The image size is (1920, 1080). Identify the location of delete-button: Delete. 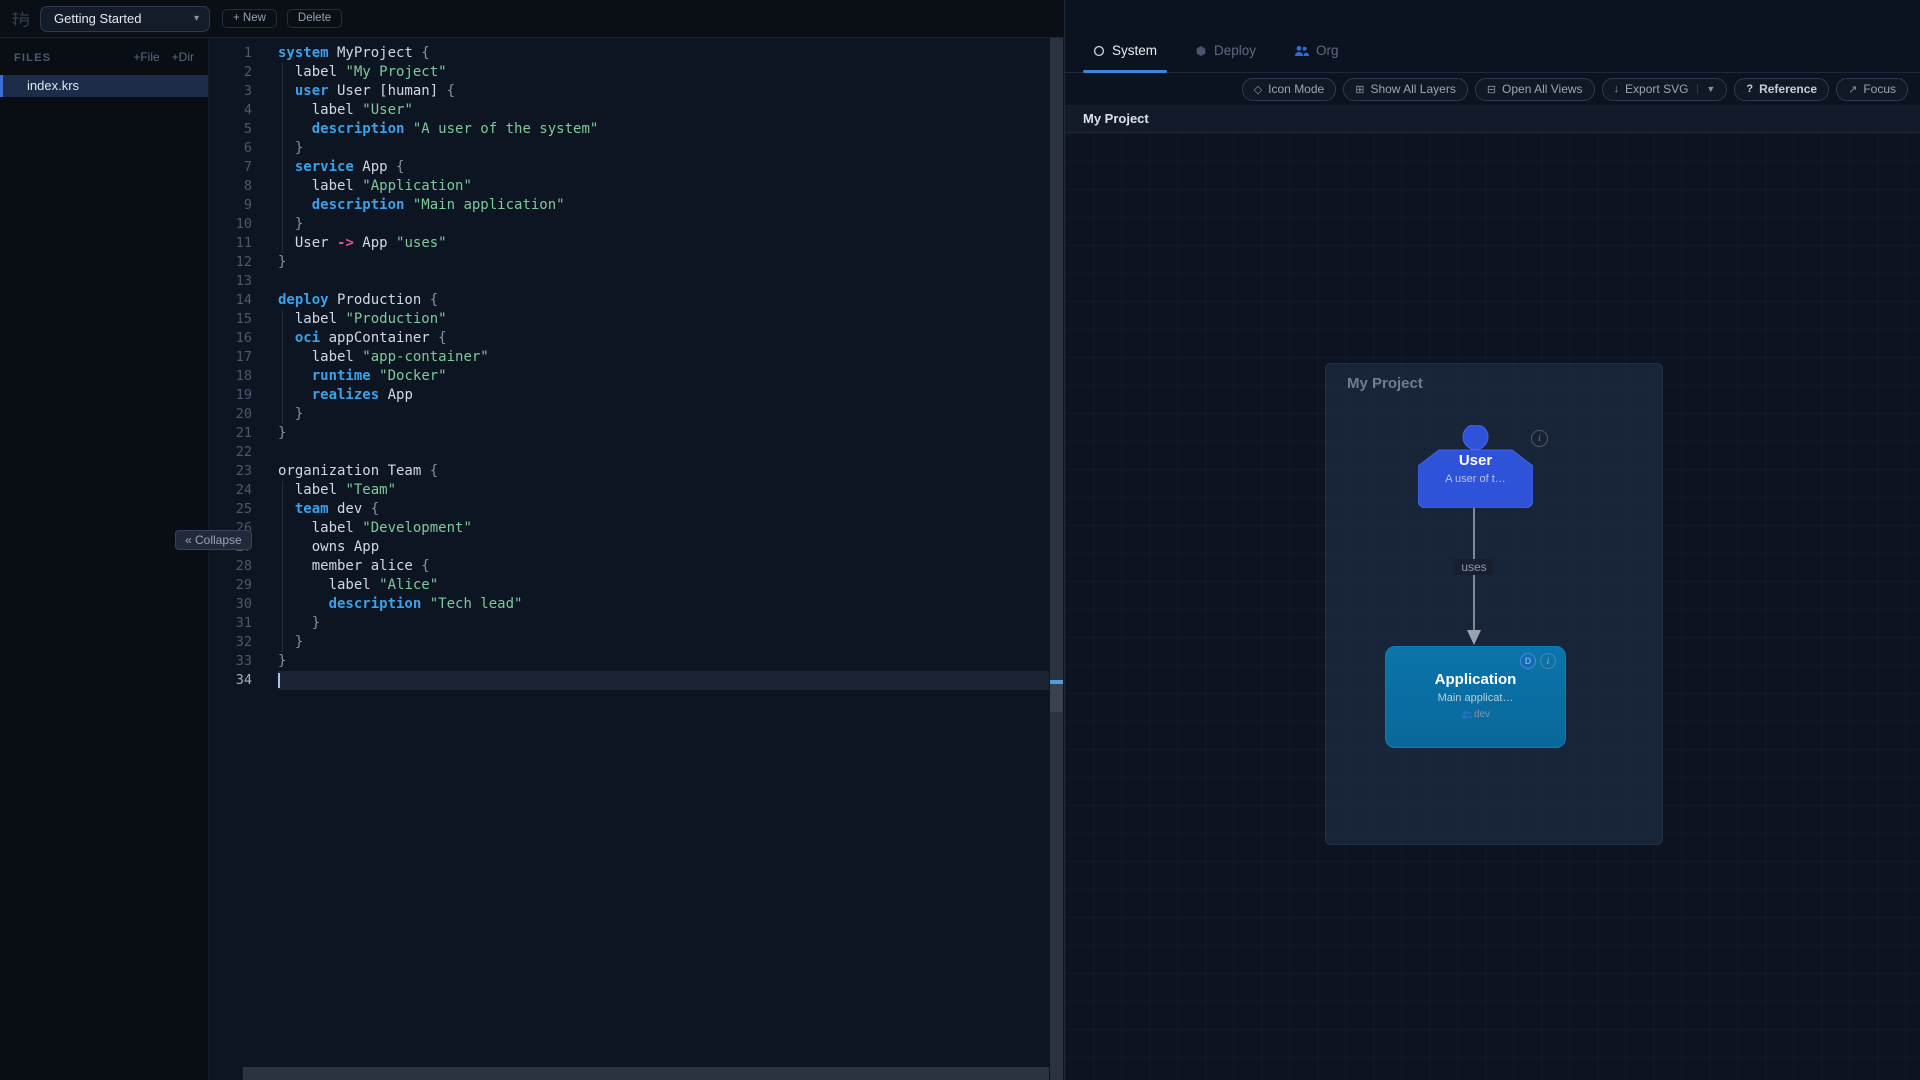
(314, 18).